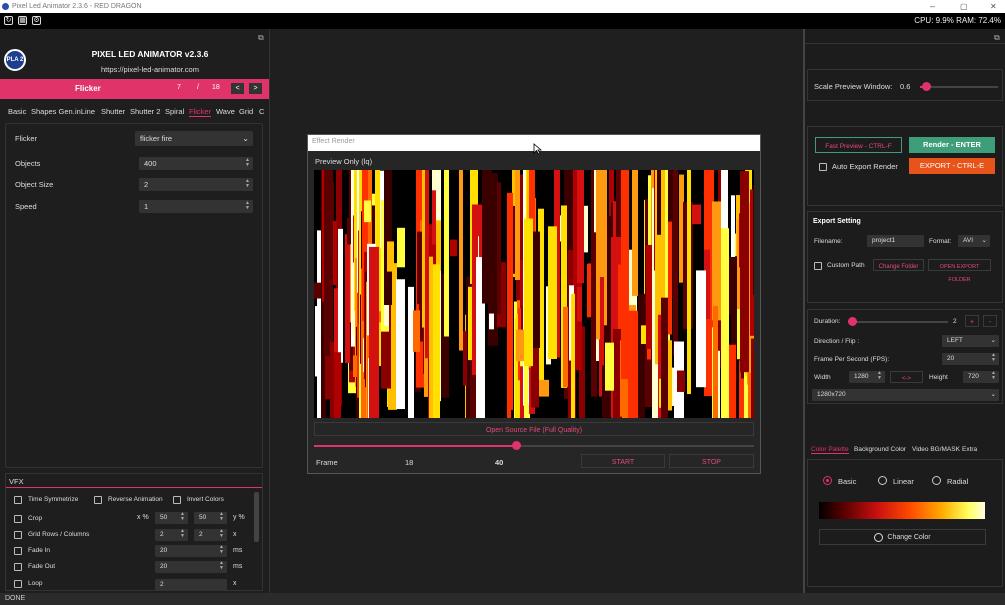 The width and height of the screenshot is (1005, 605). I want to click on auto-export-checkbox, so click(823, 167).